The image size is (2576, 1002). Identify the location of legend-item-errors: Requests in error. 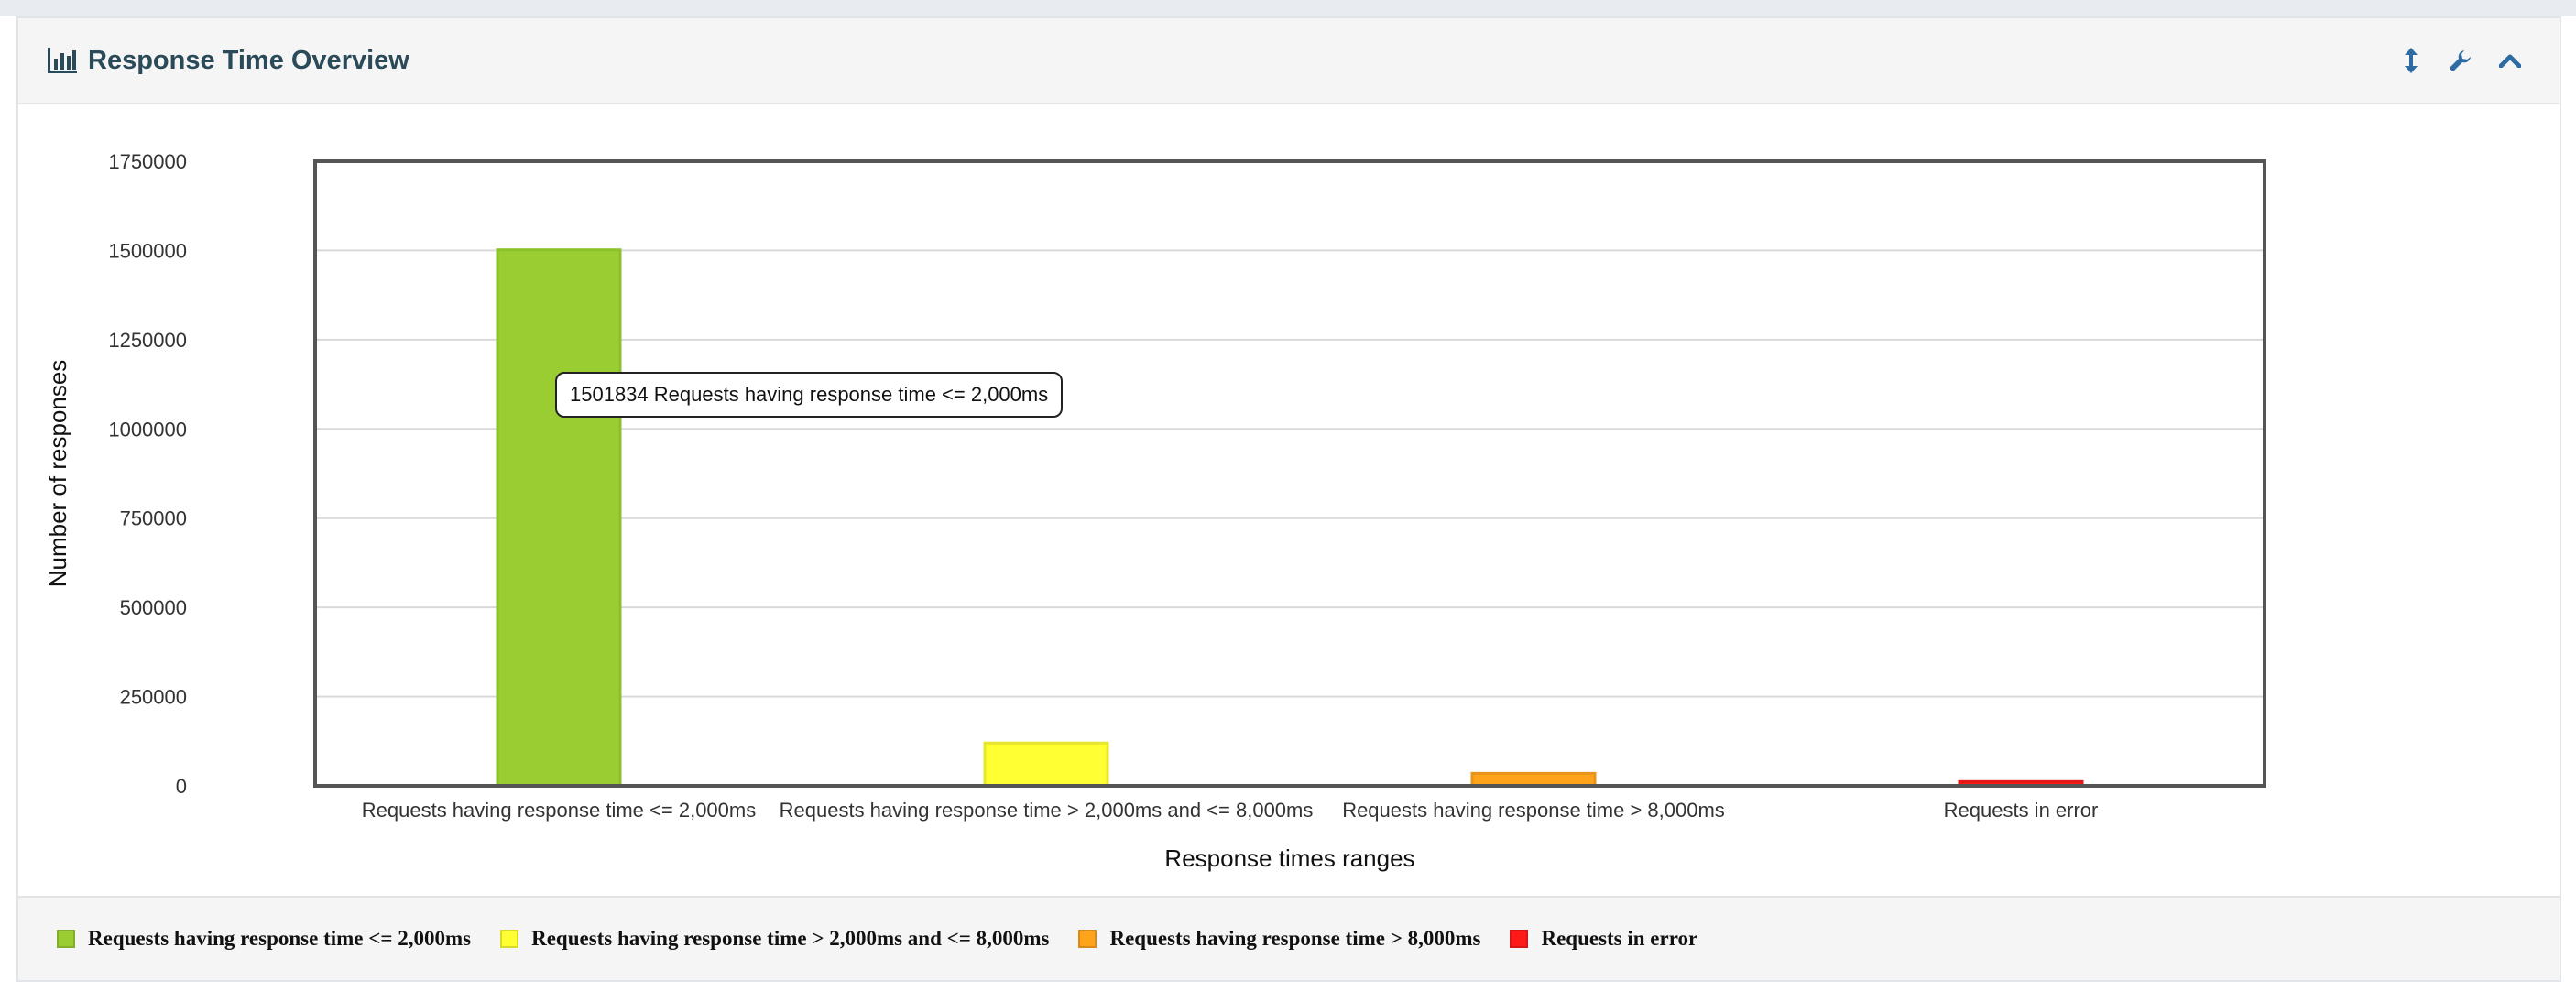
(1604, 939).